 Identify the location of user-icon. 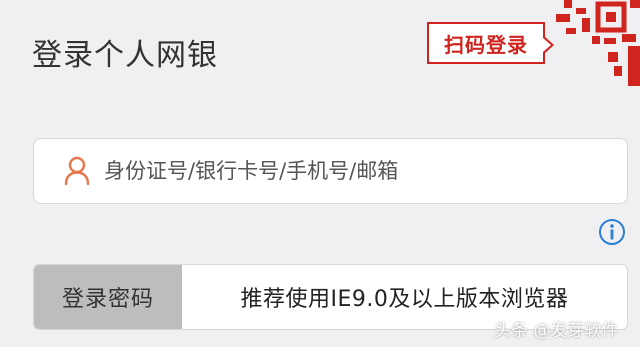
(77, 171).